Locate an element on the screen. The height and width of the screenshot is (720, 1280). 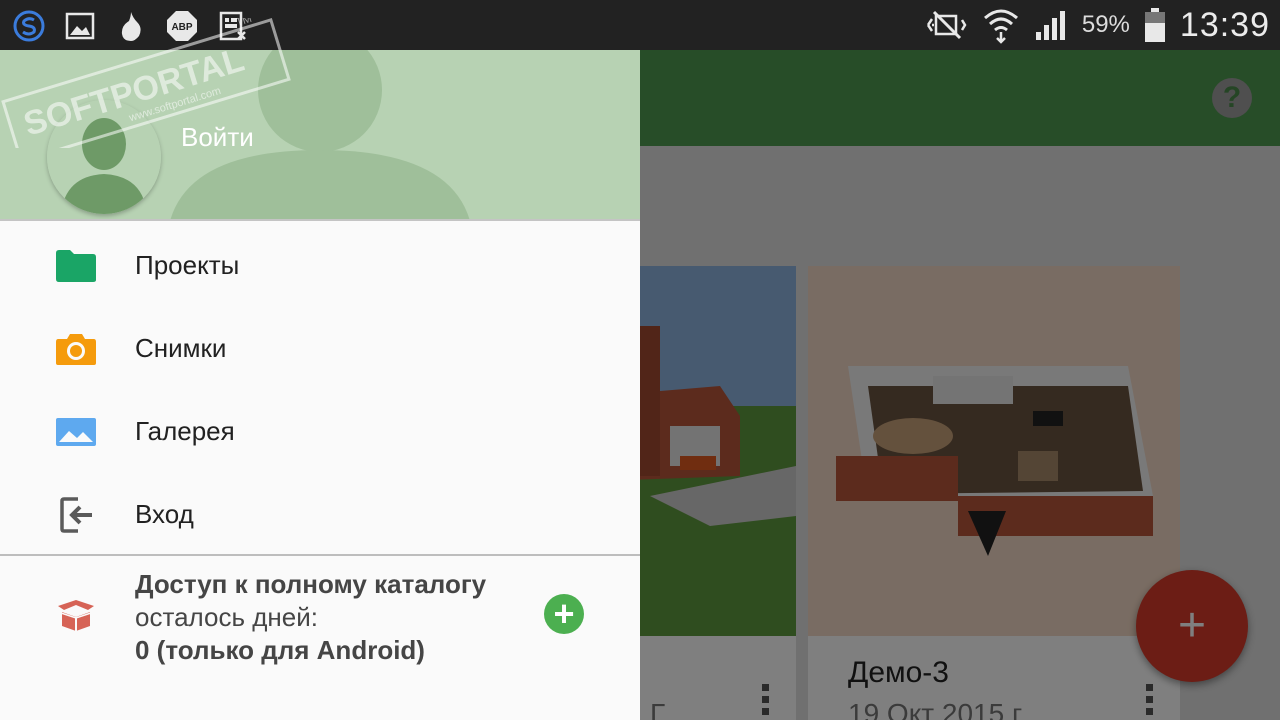
login-label: Войти is located at coordinates (217, 137).